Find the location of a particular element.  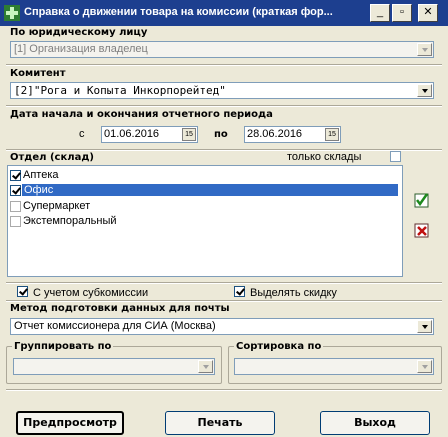

legal-entity-value: [1] Организация владелец is located at coordinates (81, 49).